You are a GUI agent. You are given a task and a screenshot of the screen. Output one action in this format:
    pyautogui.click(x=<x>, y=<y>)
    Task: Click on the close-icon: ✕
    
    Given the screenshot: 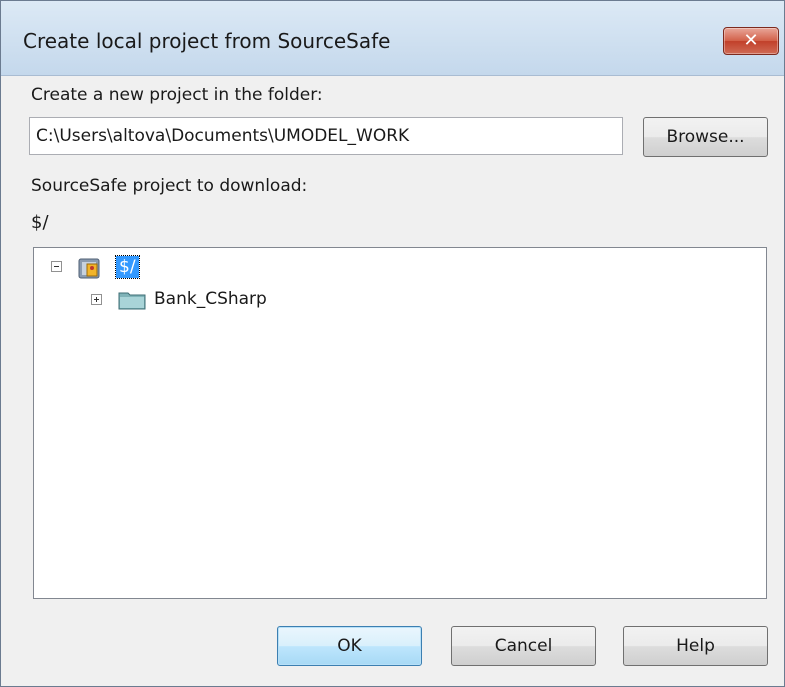 What is the action you would take?
    pyautogui.click(x=751, y=40)
    